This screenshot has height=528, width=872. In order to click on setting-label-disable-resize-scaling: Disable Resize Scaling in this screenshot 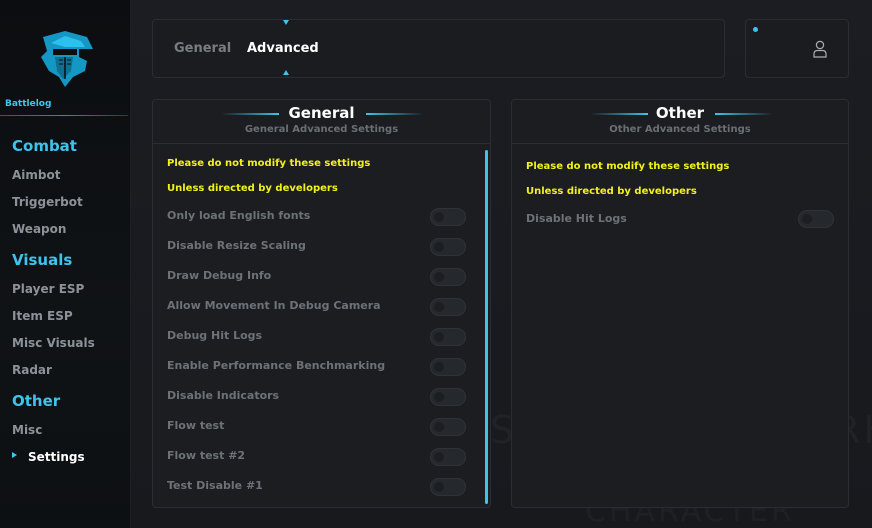, I will do `click(236, 245)`.